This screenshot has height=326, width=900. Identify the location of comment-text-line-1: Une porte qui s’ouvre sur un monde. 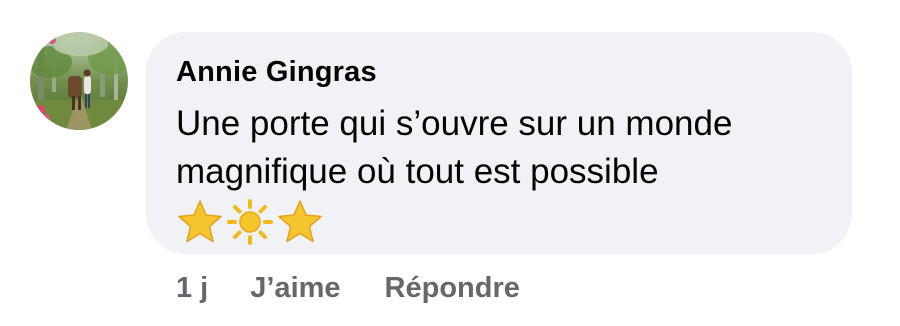
(454, 123).